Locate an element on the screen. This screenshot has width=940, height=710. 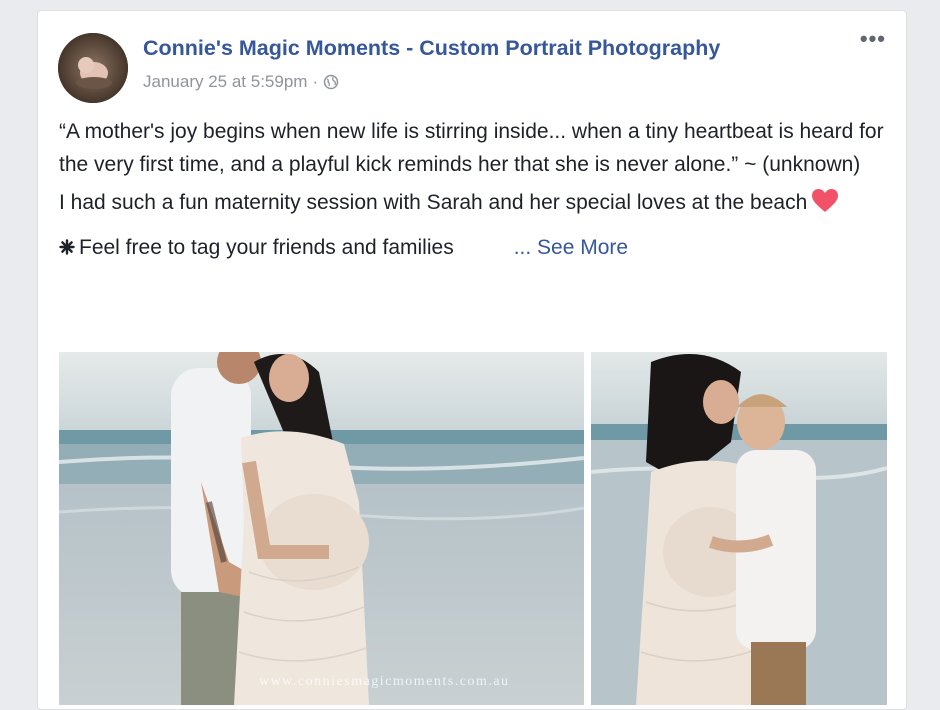
heart-icon is located at coordinates (825, 206).